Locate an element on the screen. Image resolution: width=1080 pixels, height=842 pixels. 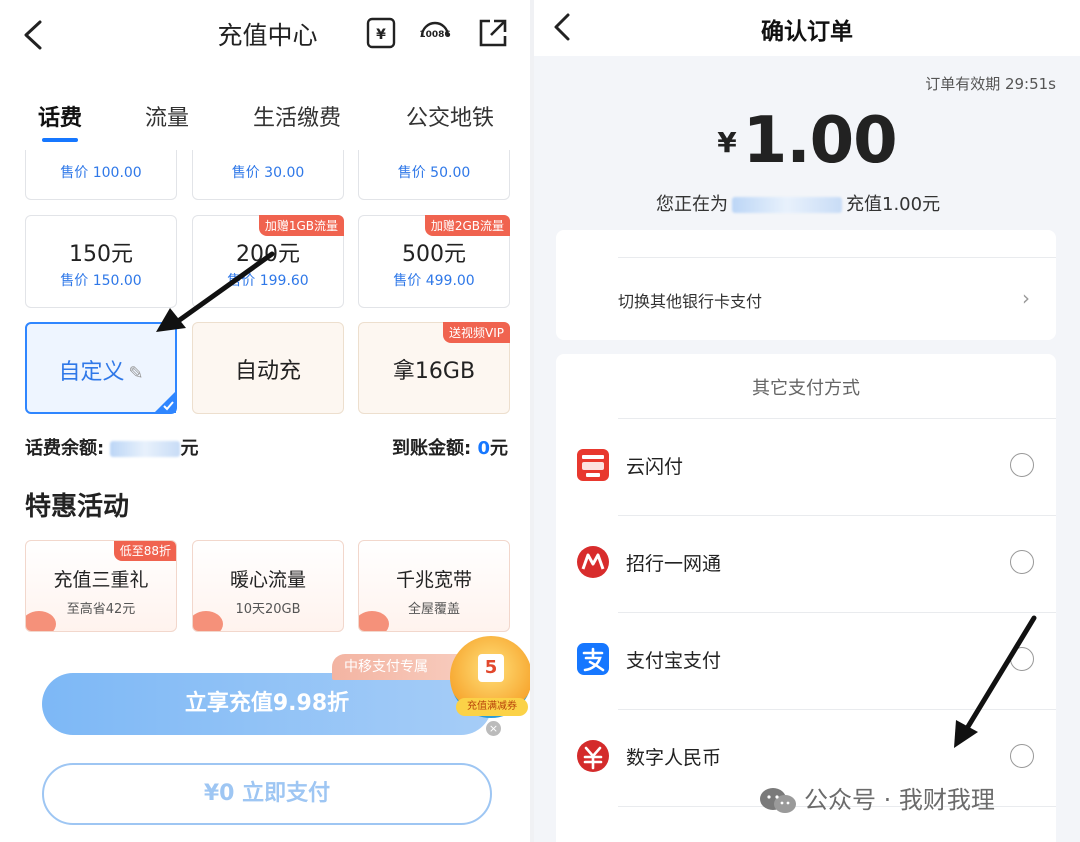
recharge-target: 您正在为 充值1.00元 is located at coordinates (798, 203).